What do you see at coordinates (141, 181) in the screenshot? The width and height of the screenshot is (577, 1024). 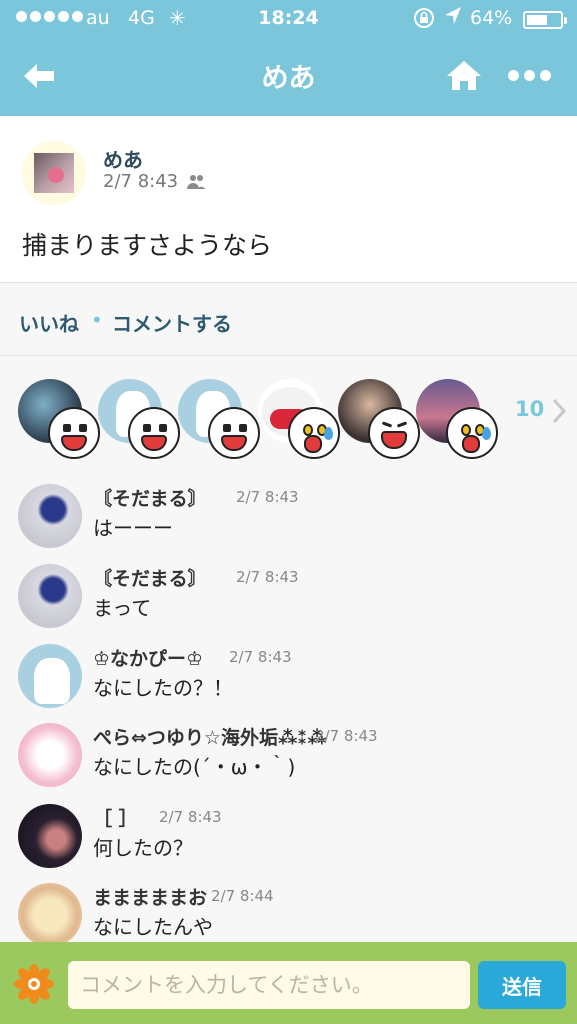 I see `post-timestamp: 2/7 8:43` at bounding box center [141, 181].